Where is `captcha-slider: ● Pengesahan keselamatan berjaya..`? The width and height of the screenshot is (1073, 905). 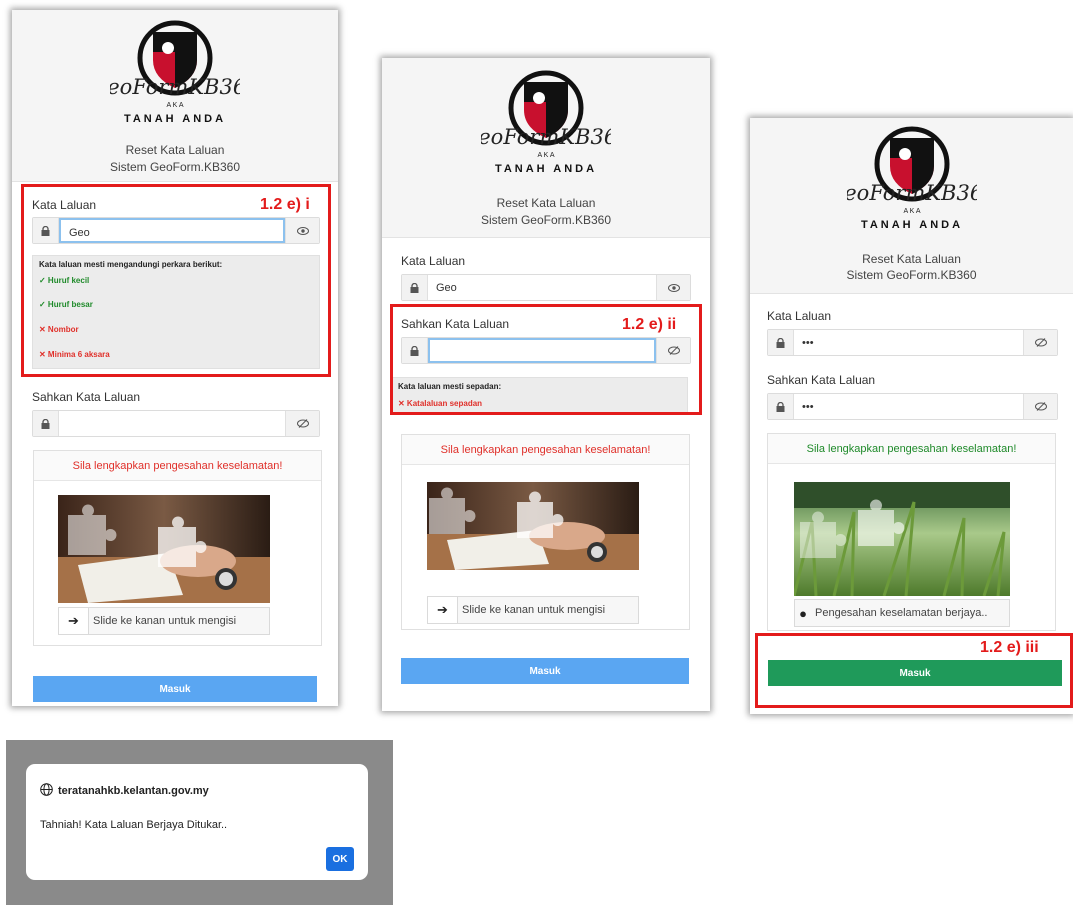 captcha-slider: ● Pengesahan keselamatan berjaya.. is located at coordinates (902, 613).